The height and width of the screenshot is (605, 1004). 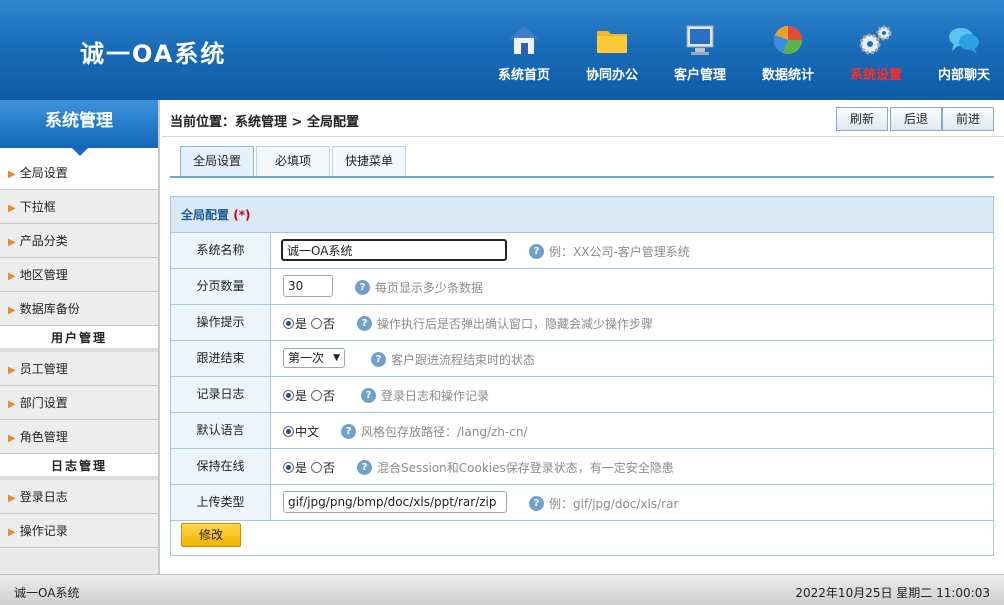 What do you see at coordinates (79, 128) in the screenshot?
I see `sidebar-title: 系统管理` at bounding box center [79, 128].